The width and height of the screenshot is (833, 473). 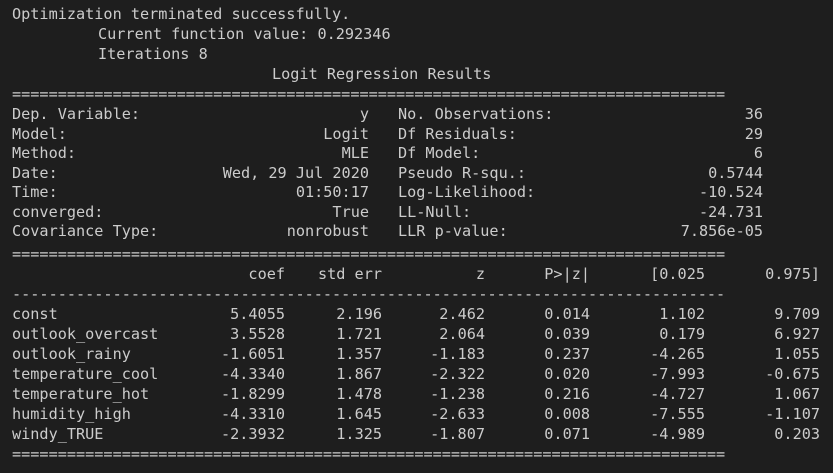 What do you see at coordinates (677, 274) in the screenshot?
I see `column-header: [0.025` at bounding box center [677, 274].